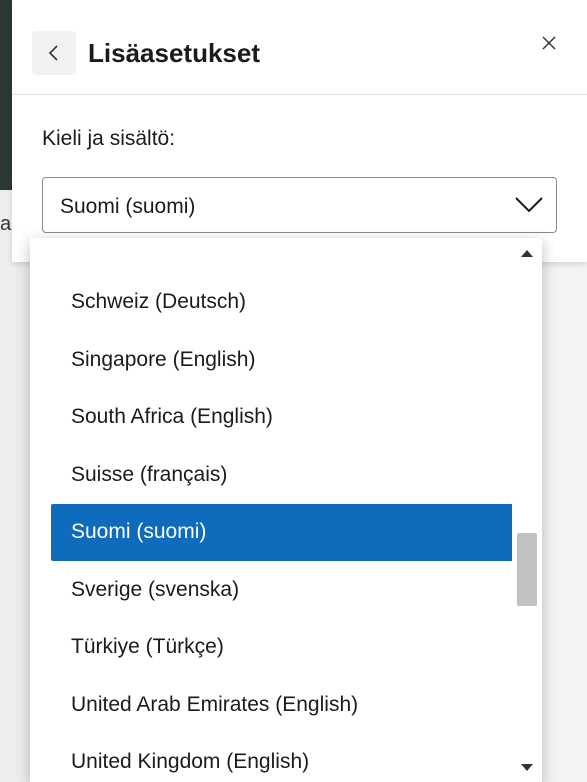 The width and height of the screenshot is (587, 782). Describe the element at coordinates (299, 47) in the screenshot. I see `panel-header: Lisäasetukset` at that location.